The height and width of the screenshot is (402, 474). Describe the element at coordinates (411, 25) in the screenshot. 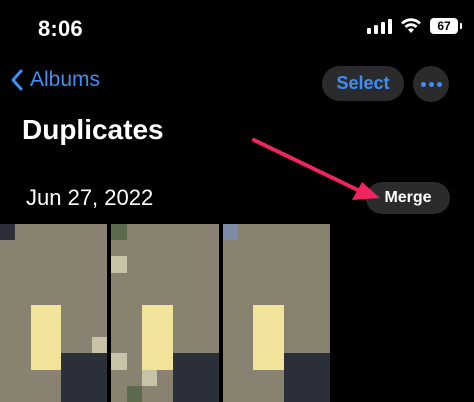

I see `wifi-icon` at that location.